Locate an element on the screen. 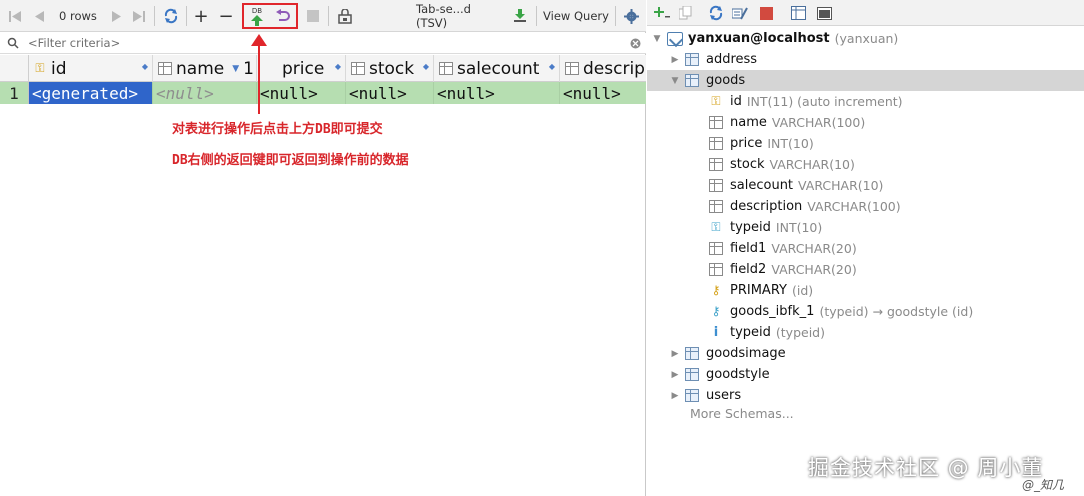 The height and width of the screenshot is (496, 1084). row-number-header is located at coordinates (14, 68).